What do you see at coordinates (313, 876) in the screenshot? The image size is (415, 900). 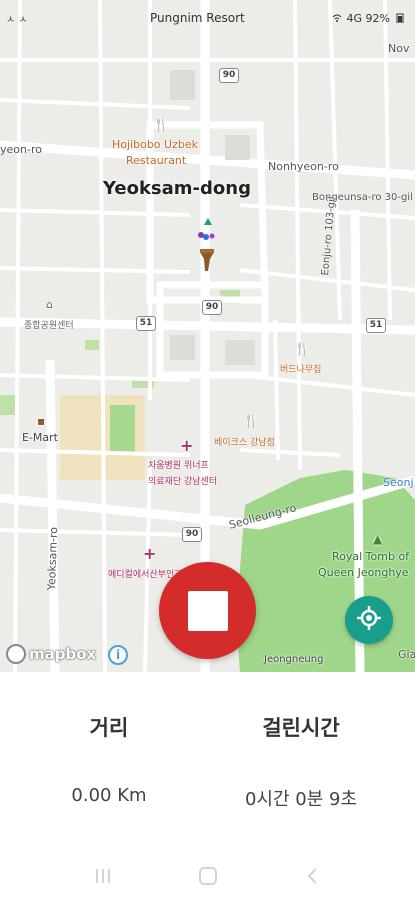 I see `back-icon` at bounding box center [313, 876].